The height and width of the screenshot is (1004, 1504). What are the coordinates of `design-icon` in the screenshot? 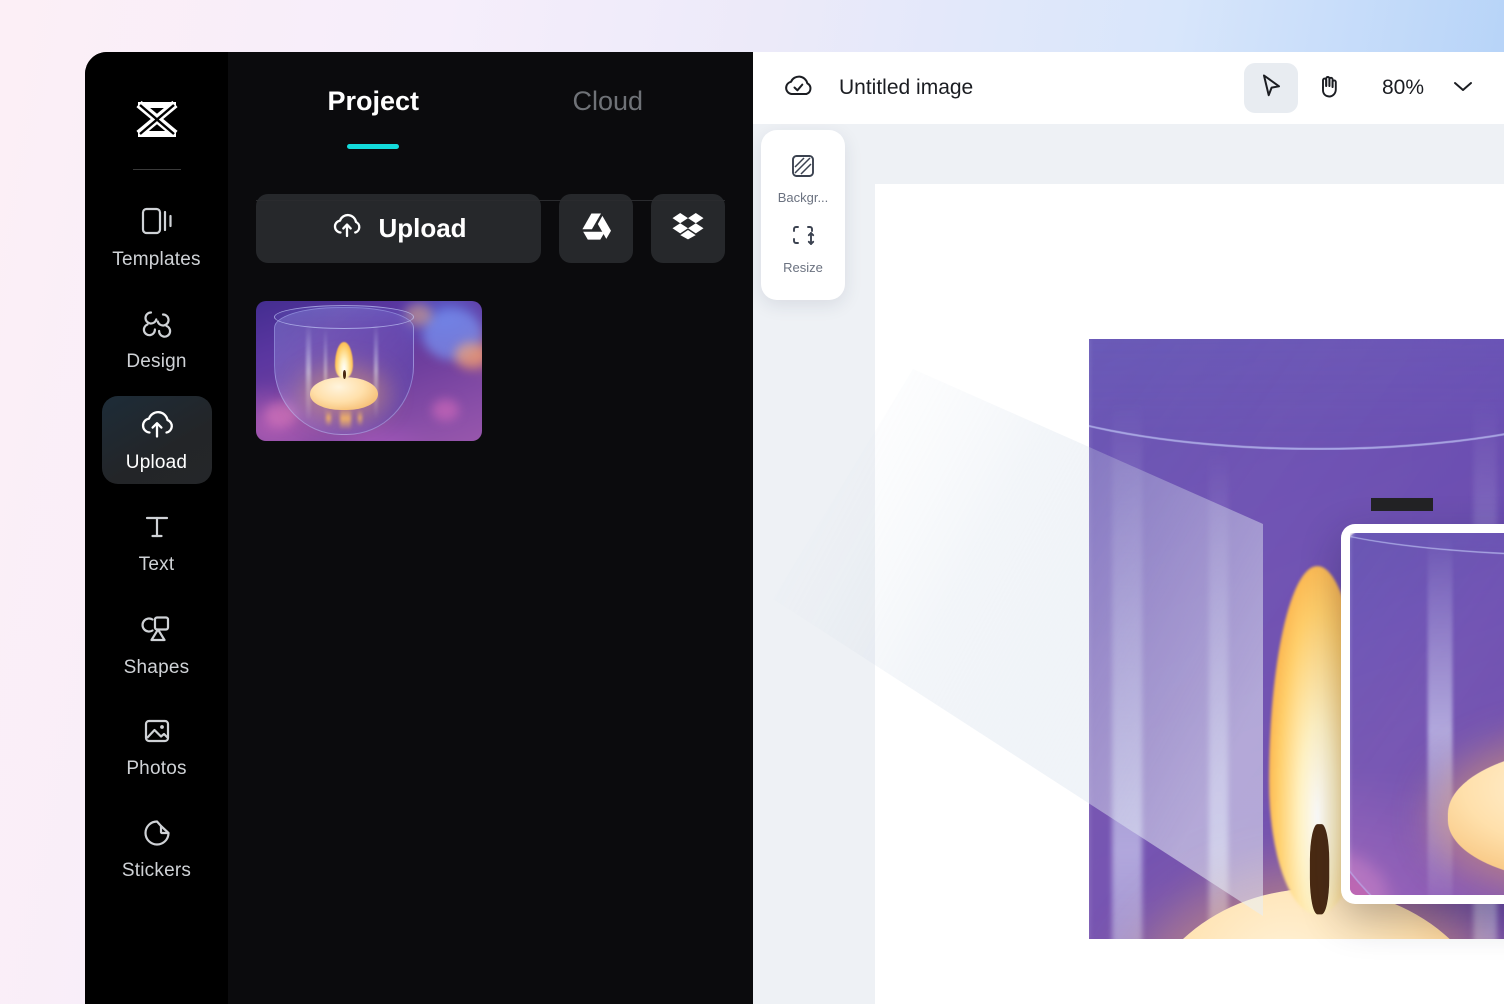 It's located at (157, 323).